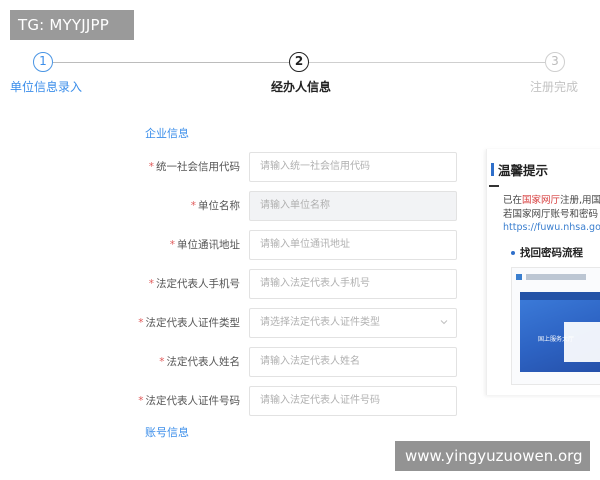 This screenshot has height=480, width=600. What do you see at coordinates (353, 362) in the screenshot?
I see `legal-name-input: 请输入法定代表人姓名` at bounding box center [353, 362].